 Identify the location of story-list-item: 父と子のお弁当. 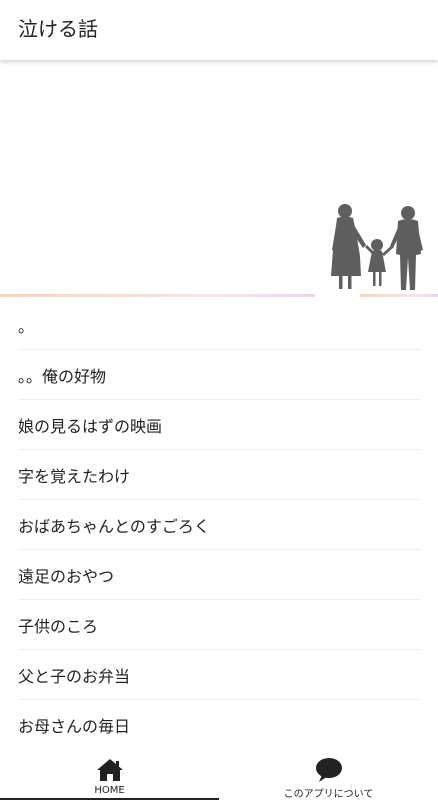
(219, 675).